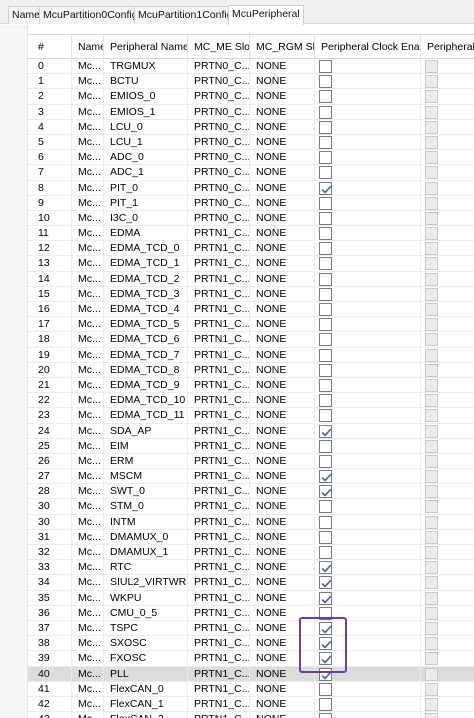 The width and height of the screenshot is (474, 718). What do you see at coordinates (251, 264) in the screenshot?
I see `table-row: 13 Mc... EDMA_TCD_1 PRTN1_C... NONE` at bounding box center [251, 264].